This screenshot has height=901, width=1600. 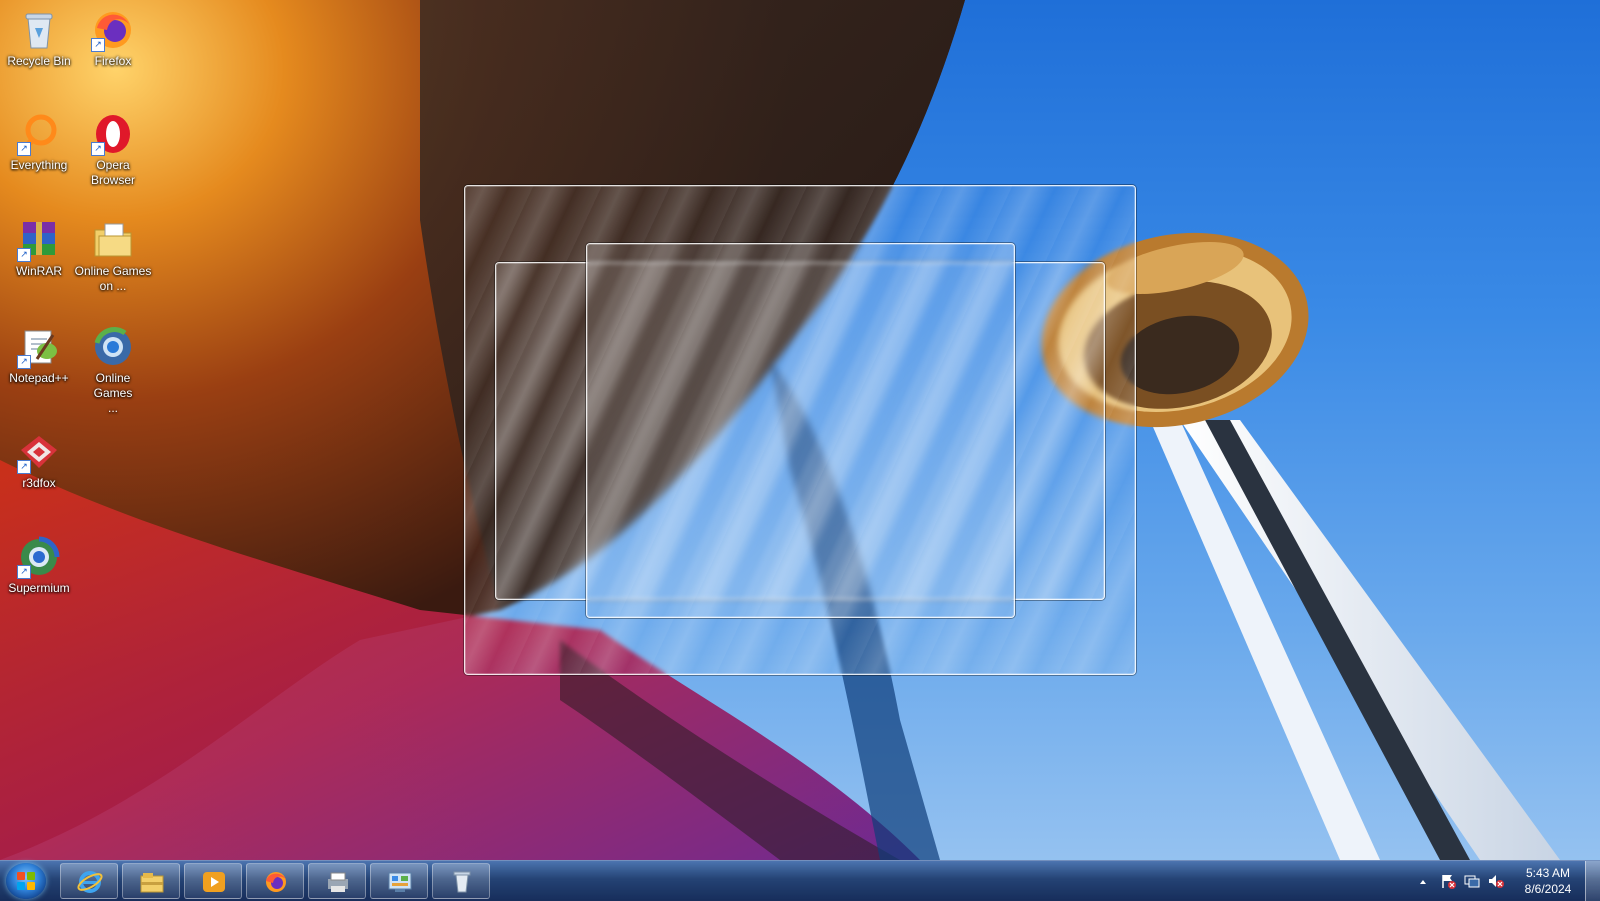 I want to click on desktop-icon-label: Notepad++, so click(x=39, y=378).